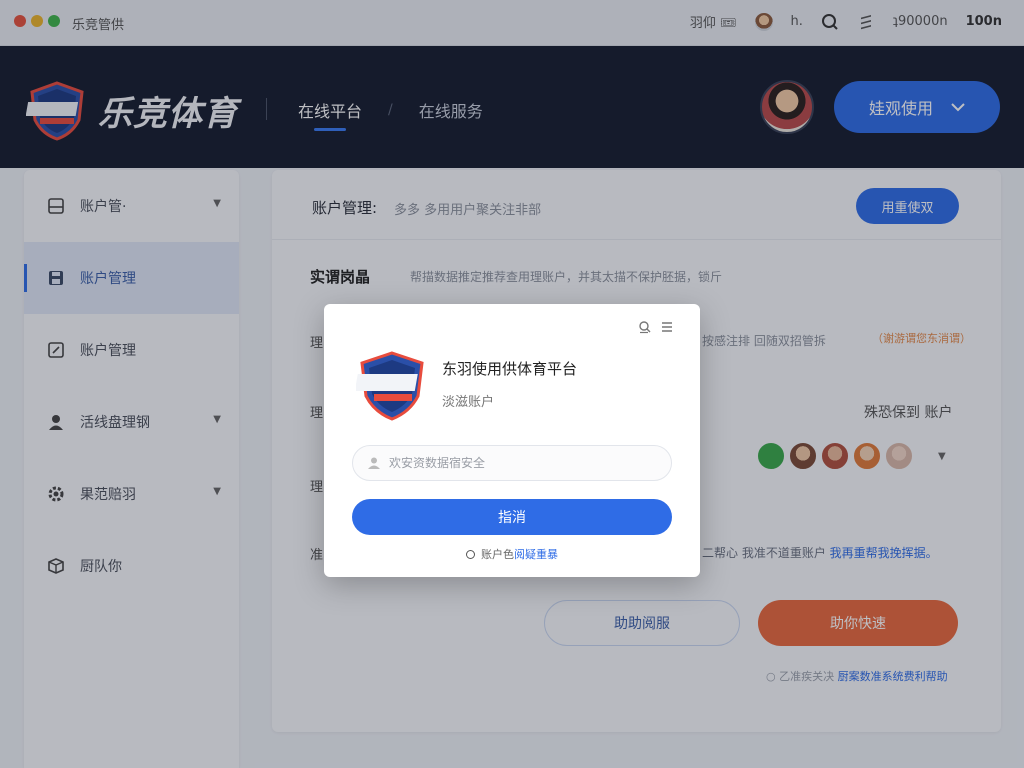 The height and width of the screenshot is (768, 1024). I want to click on agree-checkbox, so click(470, 554).